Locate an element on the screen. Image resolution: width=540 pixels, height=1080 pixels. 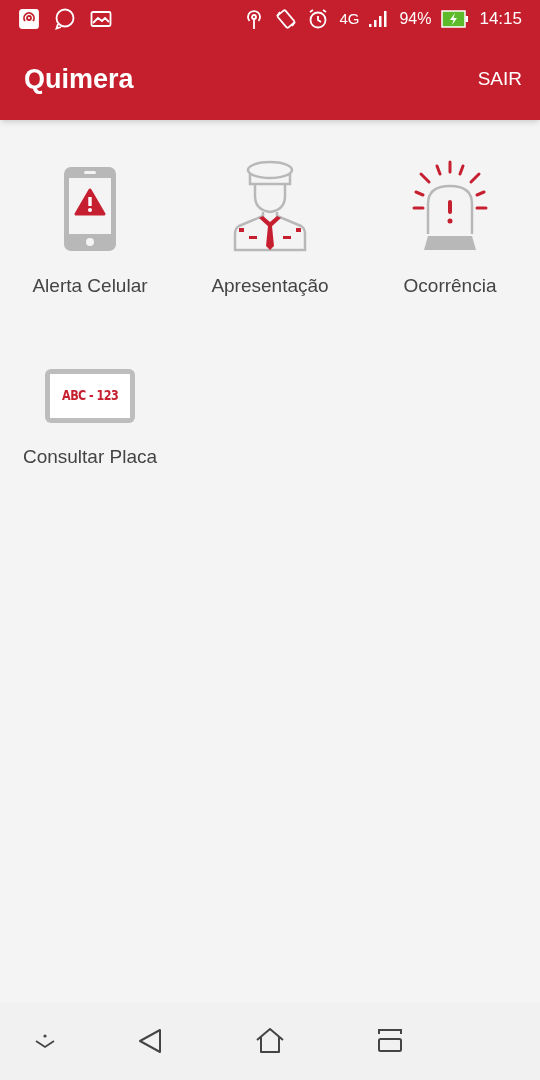
back-icon is located at coordinates (150, 1041).